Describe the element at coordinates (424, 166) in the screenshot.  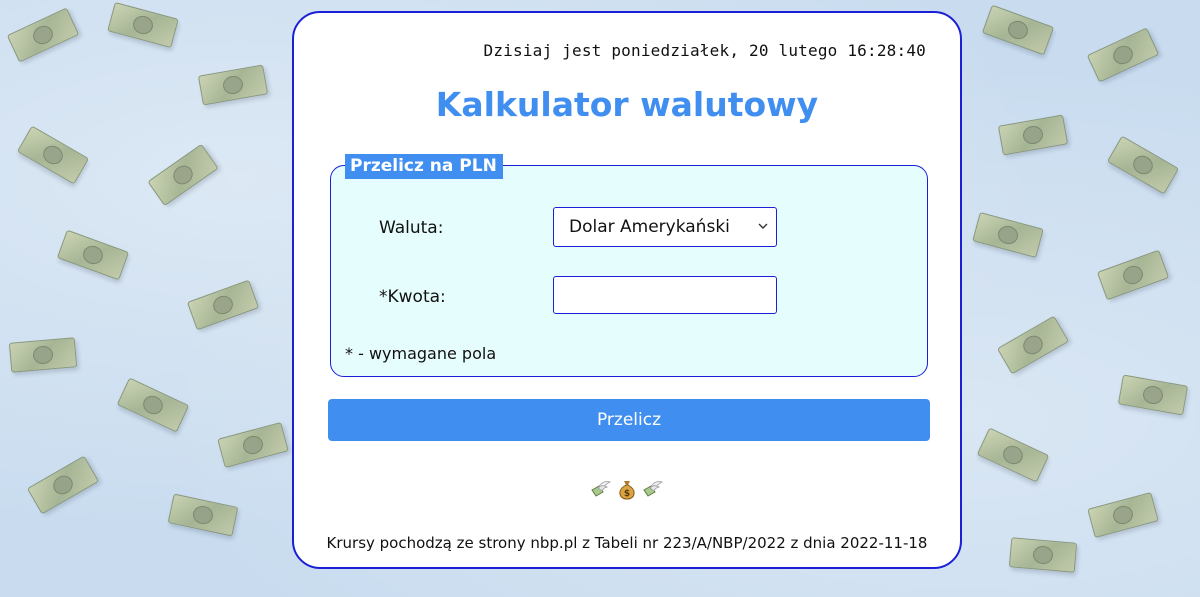
I see `fieldset-legend: Przelicz na PLN` at that location.